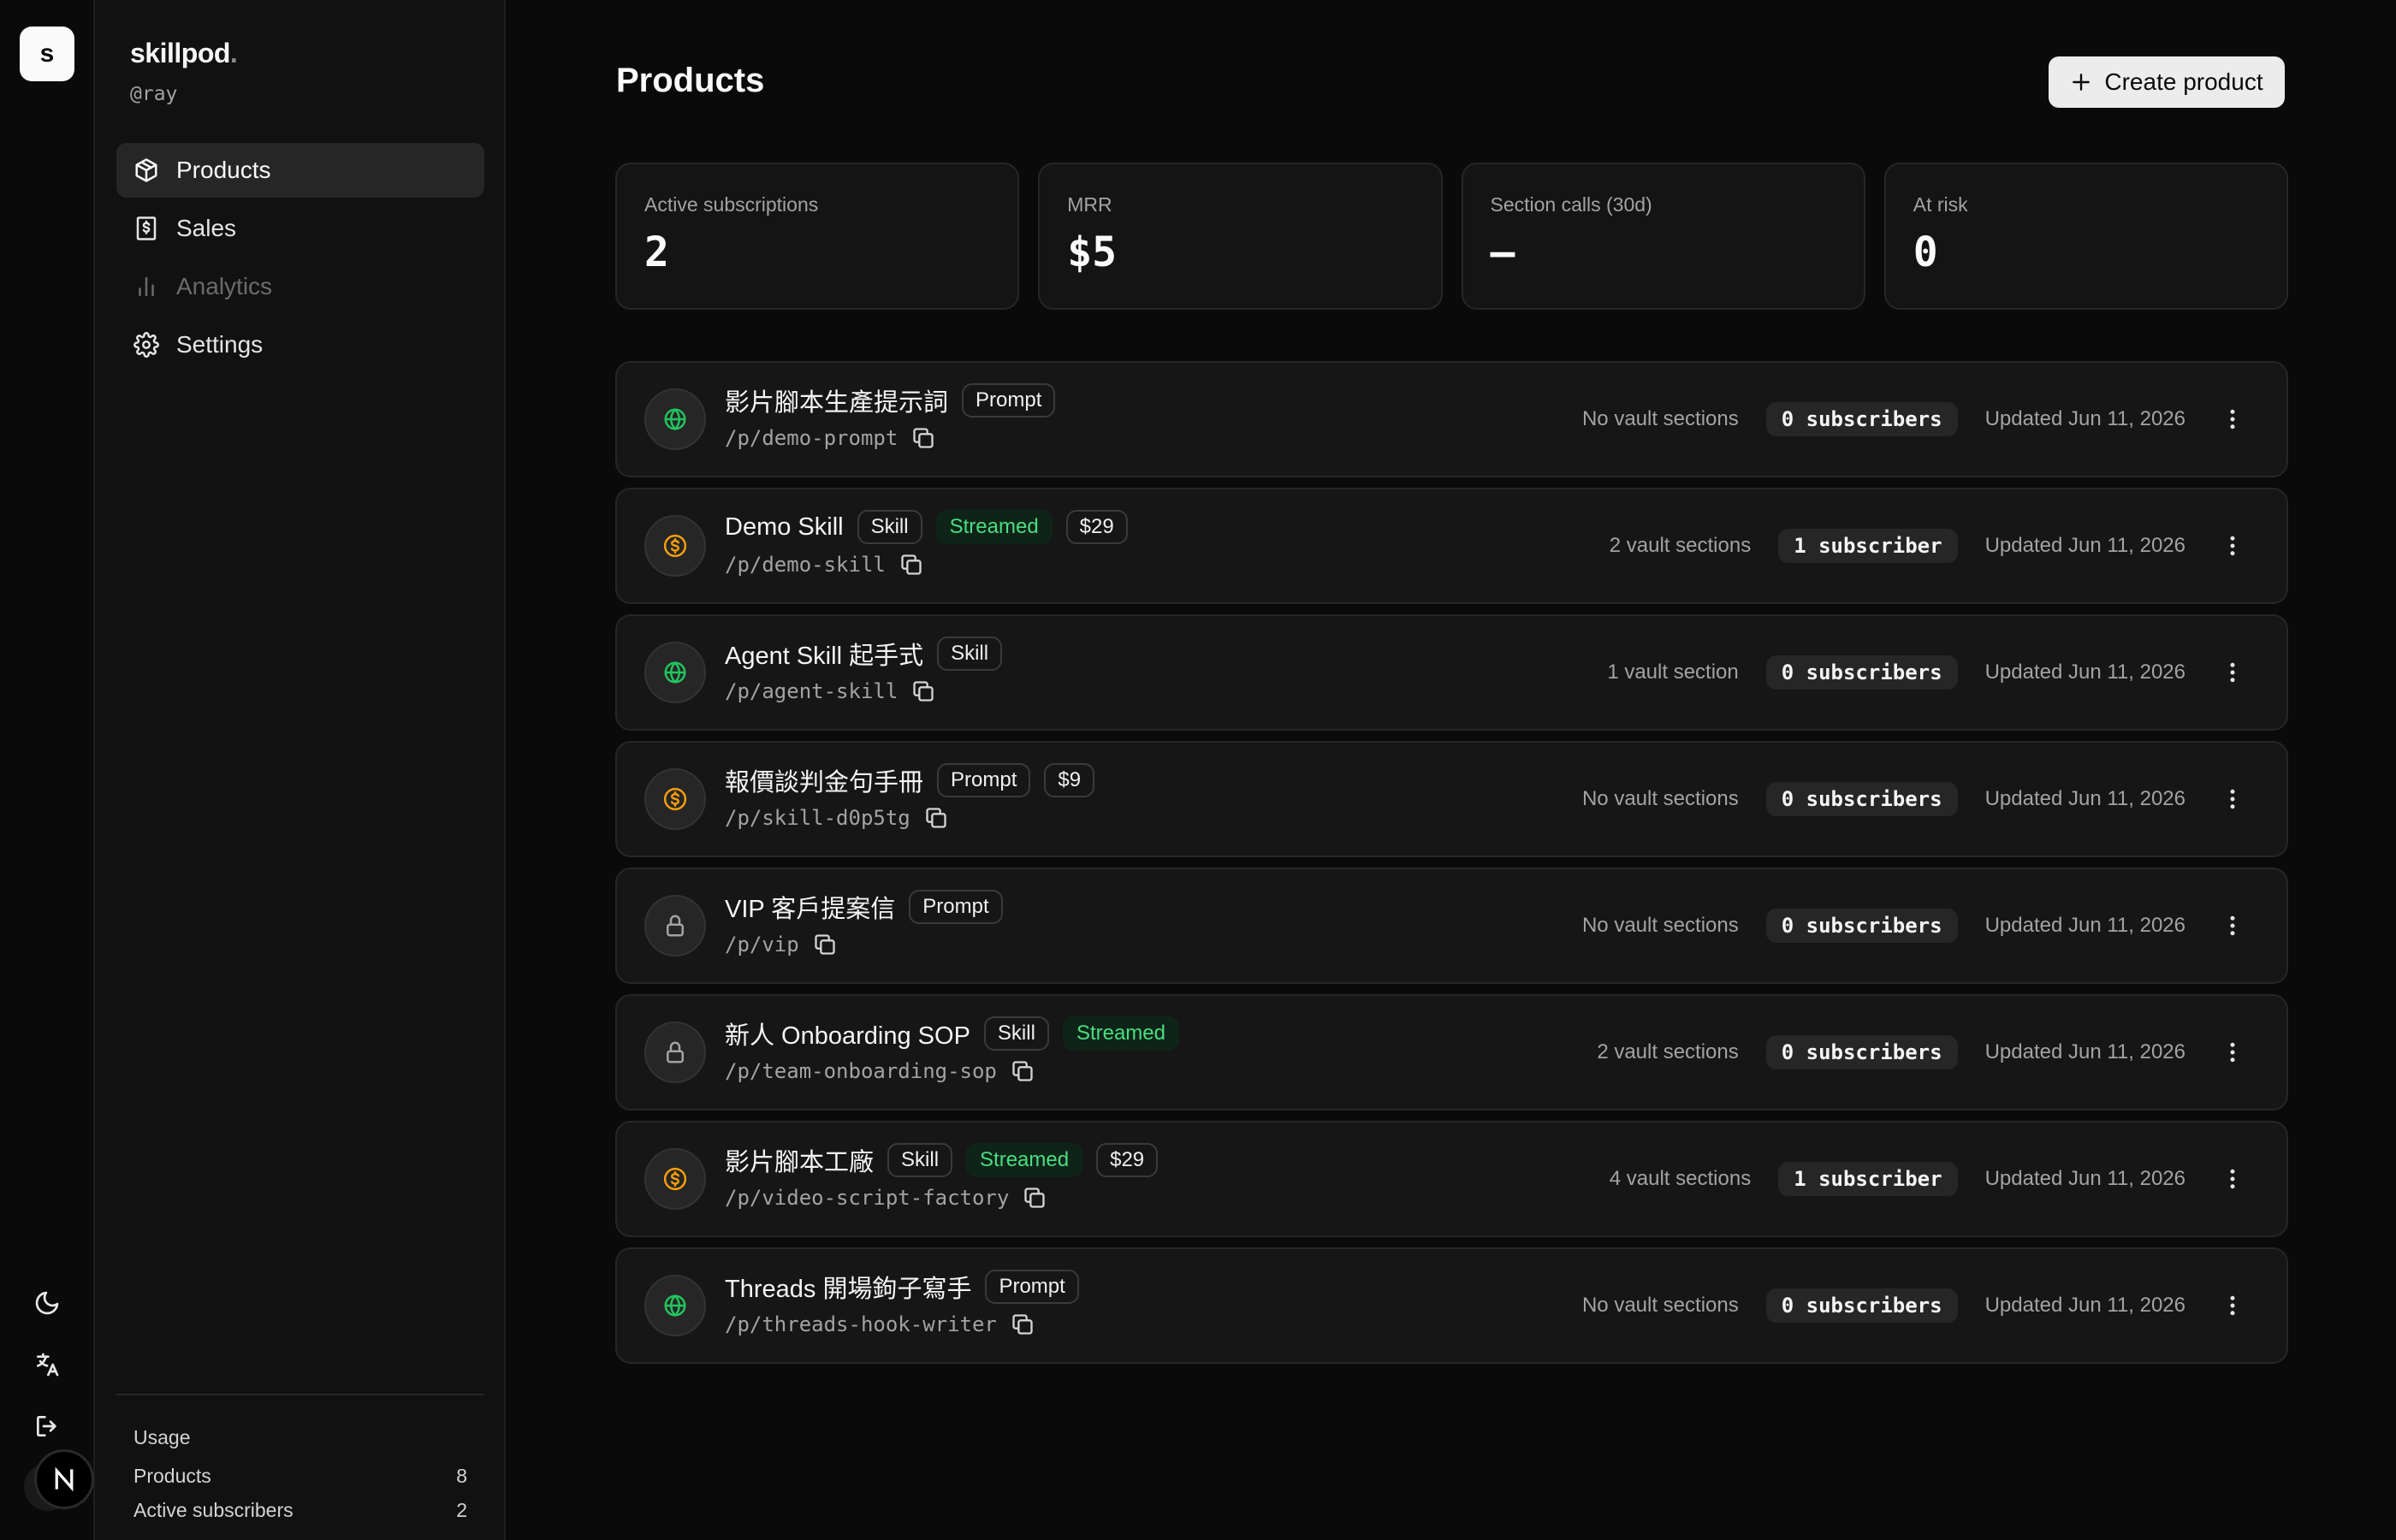 The width and height of the screenshot is (2396, 1540). I want to click on sidebar-item-products: Products, so click(300, 170).